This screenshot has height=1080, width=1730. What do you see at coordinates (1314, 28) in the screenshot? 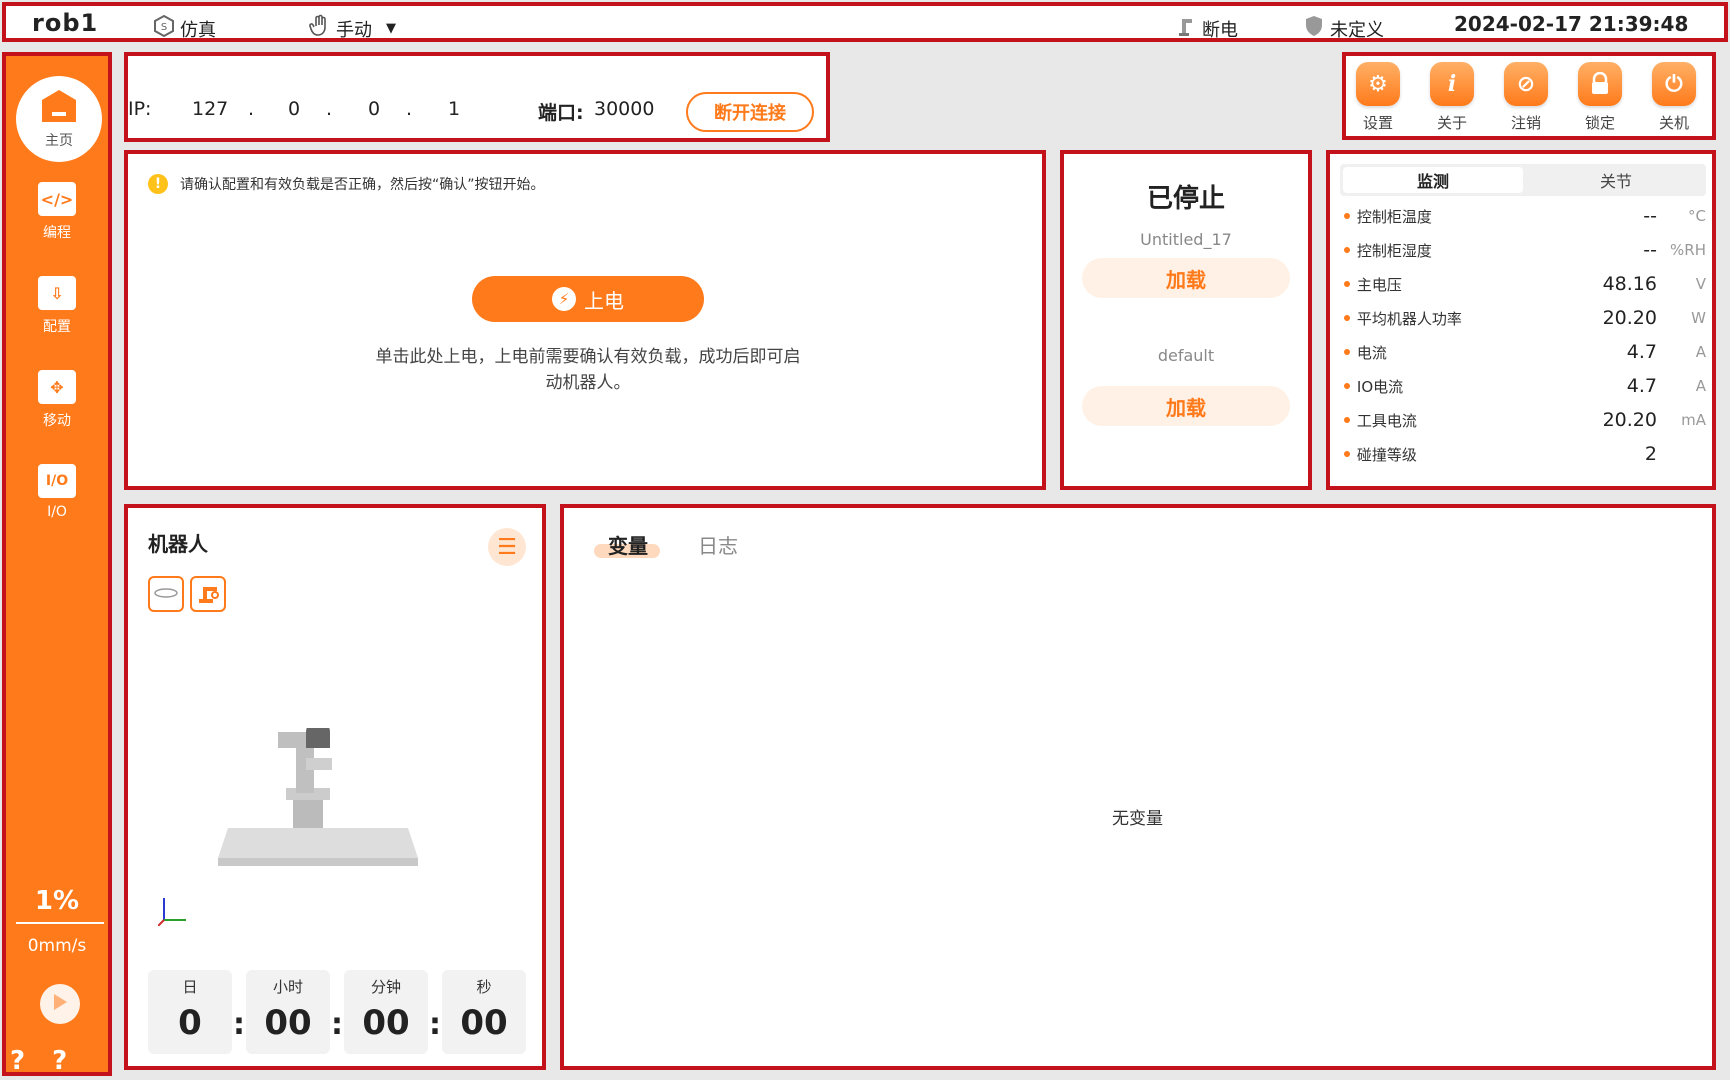
I see `shield-icon` at bounding box center [1314, 28].